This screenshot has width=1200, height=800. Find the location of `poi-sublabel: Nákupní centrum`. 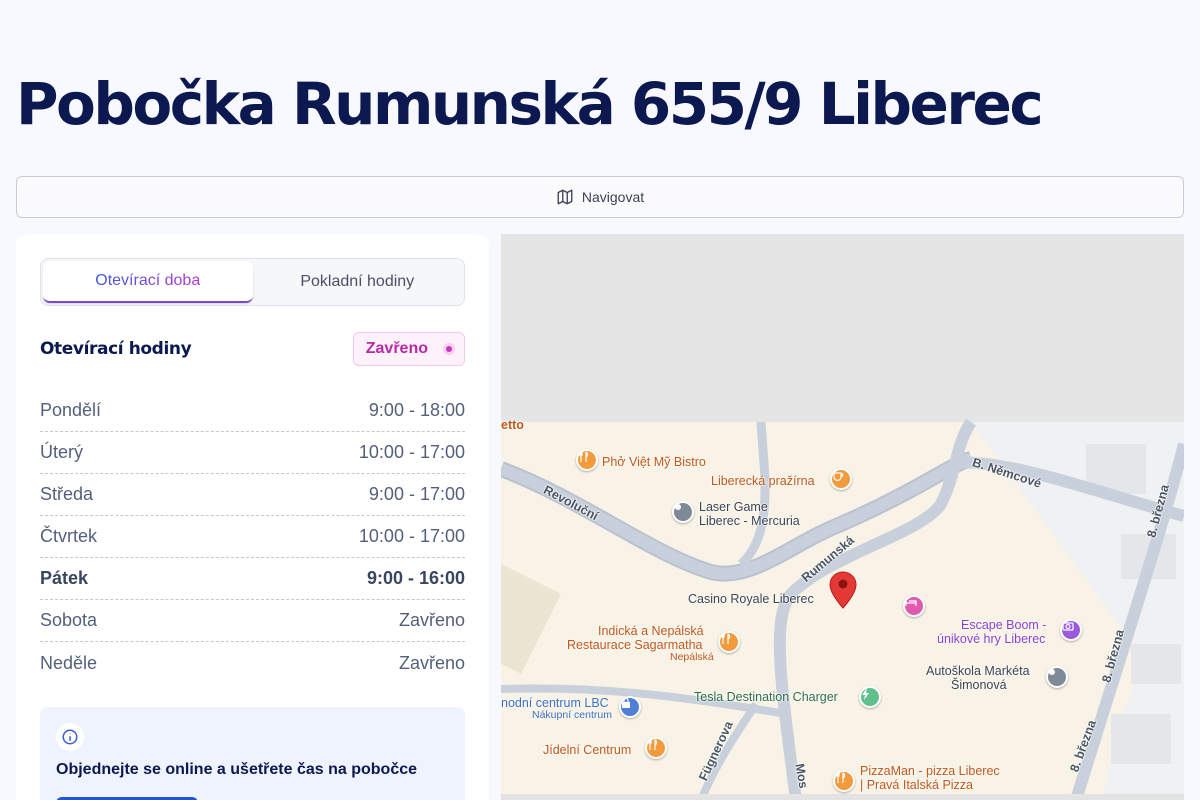

poi-sublabel: Nákupní centrum is located at coordinates (572, 715).